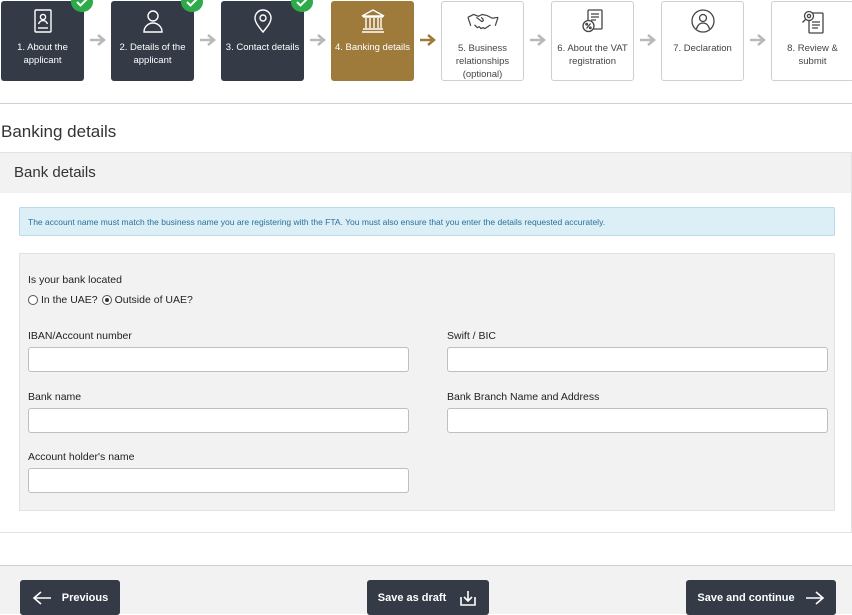  What do you see at coordinates (218, 420) in the screenshot?
I see `bank-name-input` at bounding box center [218, 420].